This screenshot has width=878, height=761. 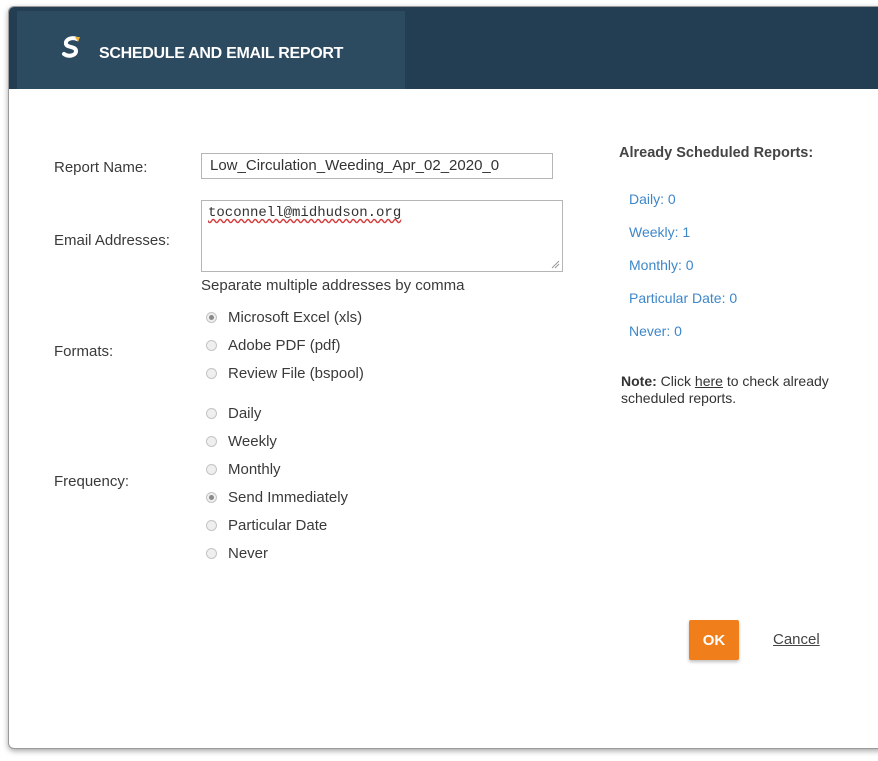 I want to click on check-scheduled-link: here, so click(x=709, y=381).